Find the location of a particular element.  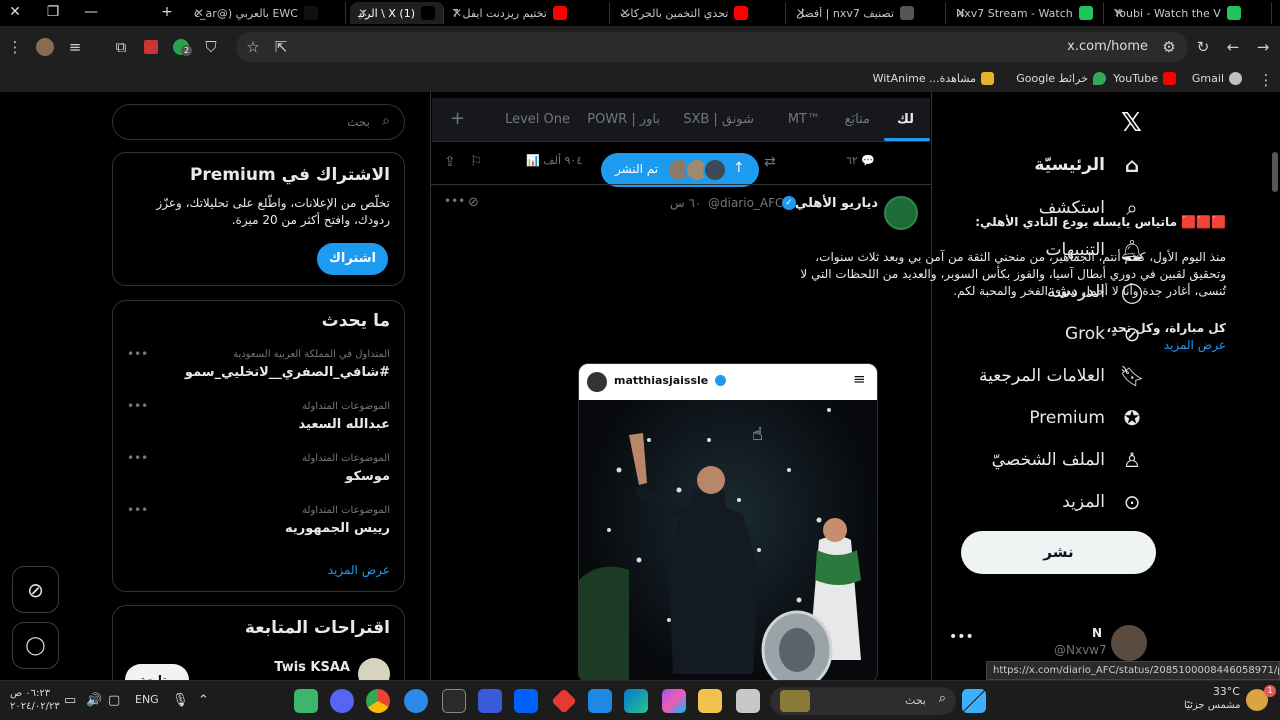

post-button: نشر is located at coordinates (1058, 552).